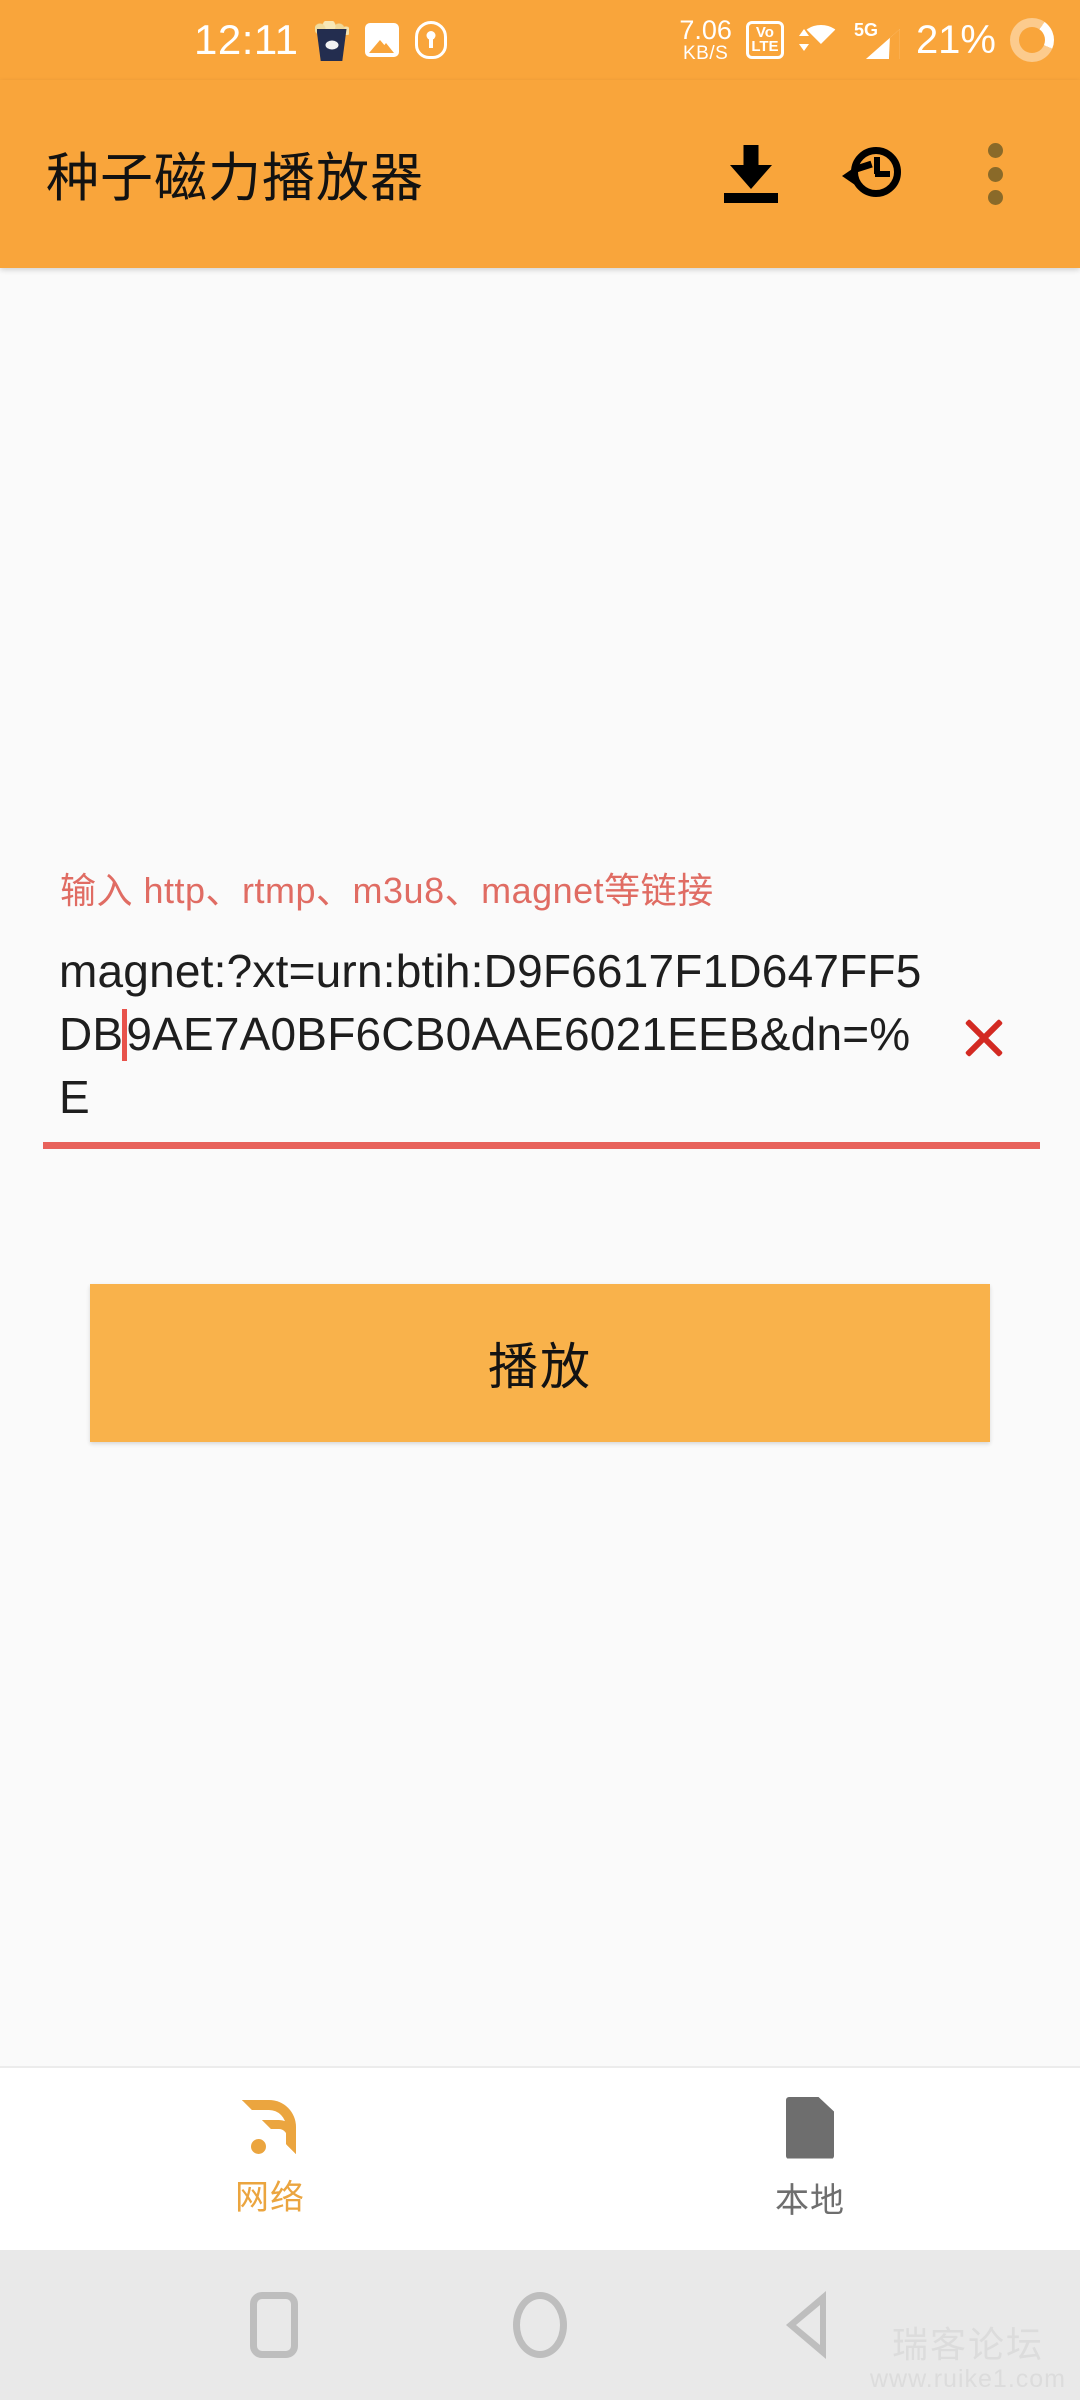 Image resolution: width=1080 pixels, height=2400 pixels. I want to click on bottom-nav-item-local: 本地, so click(810, 2159).